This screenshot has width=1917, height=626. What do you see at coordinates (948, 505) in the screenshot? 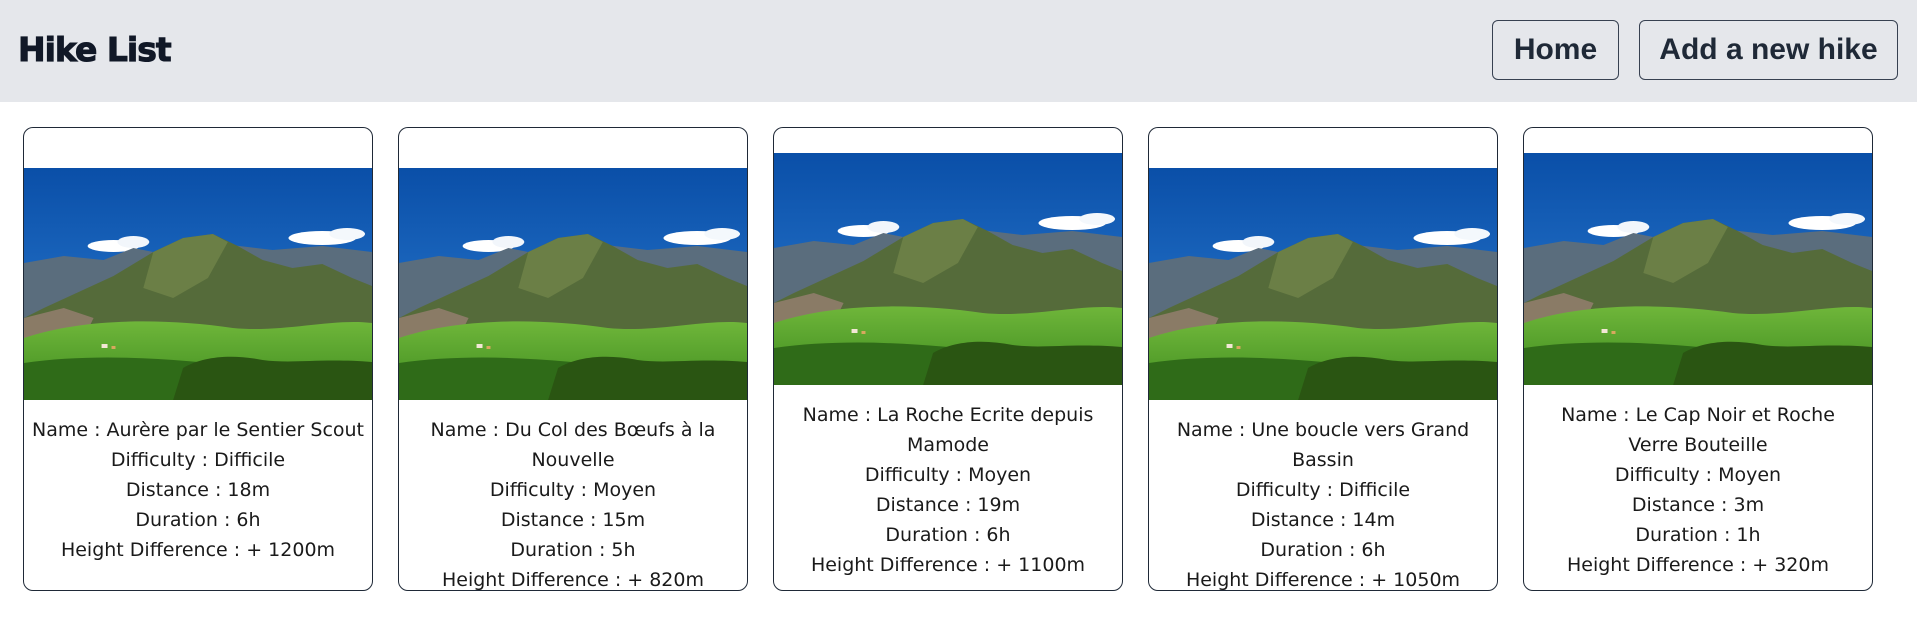
I see `hike-distance: Distance : 19m` at bounding box center [948, 505].